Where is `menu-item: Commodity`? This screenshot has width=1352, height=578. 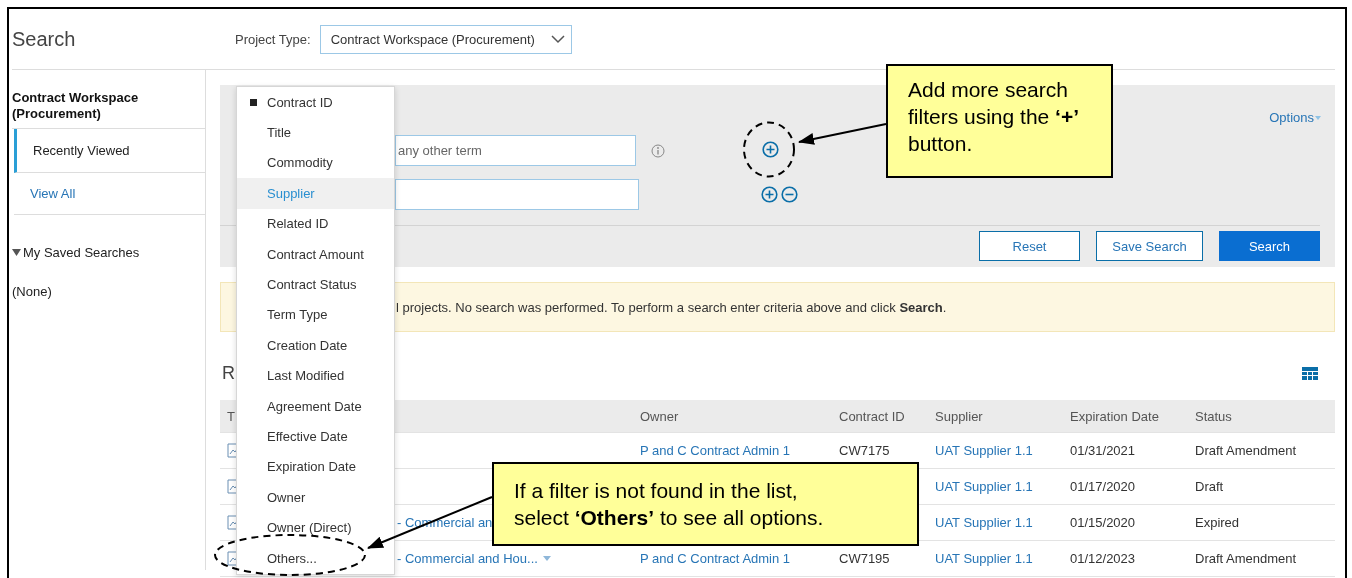 menu-item: Commodity is located at coordinates (315, 163).